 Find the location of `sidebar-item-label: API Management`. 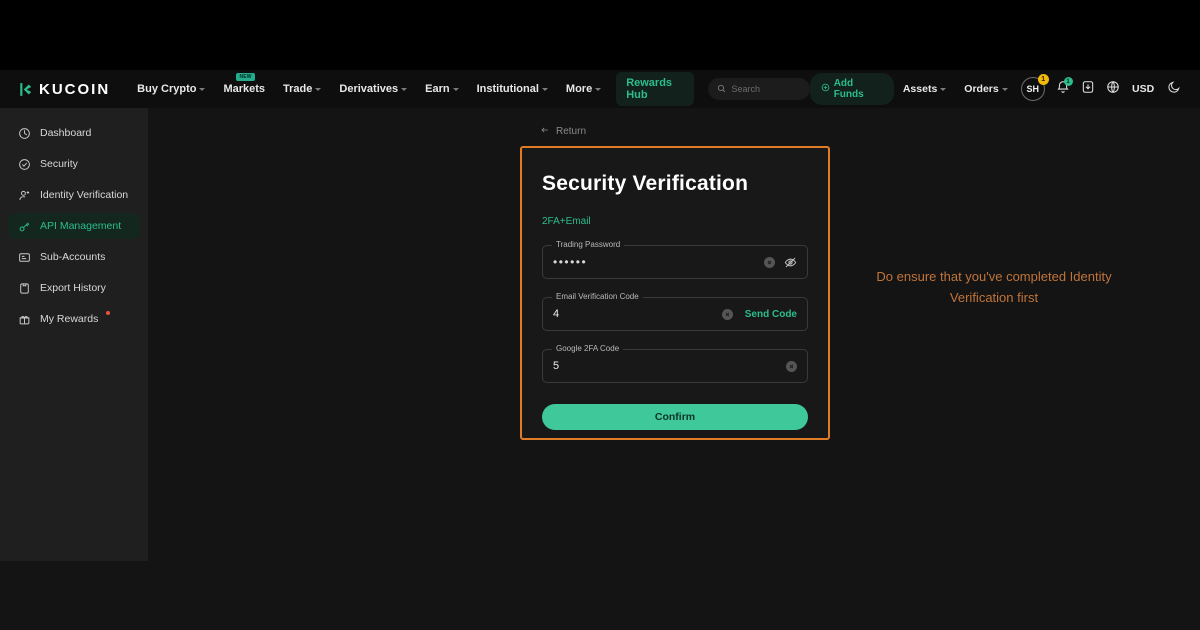

sidebar-item-label: API Management is located at coordinates (81, 226).